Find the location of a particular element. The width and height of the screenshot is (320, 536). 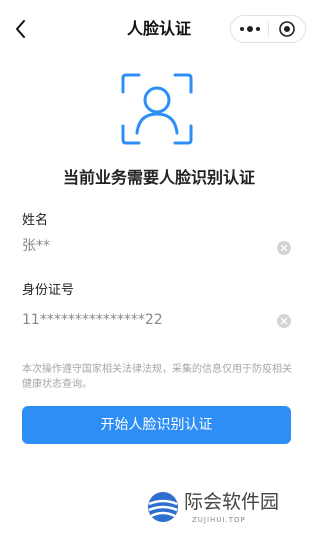

name-label: 姓名 is located at coordinates (35, 220).